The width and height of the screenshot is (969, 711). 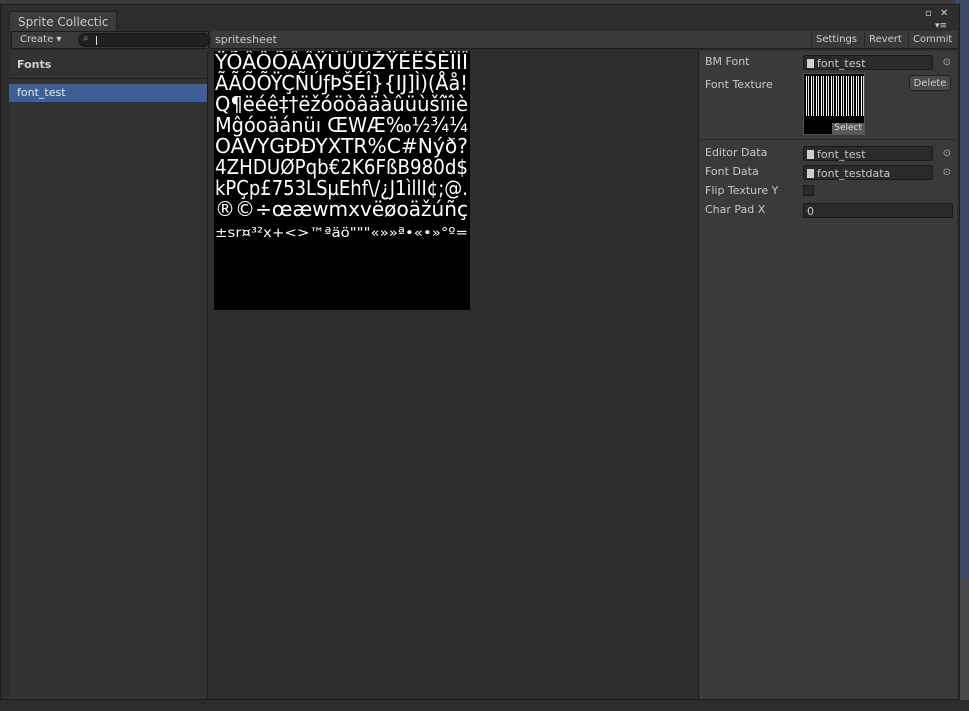 I want to click on char-pad-x-input: 0, so click(x=878, y=210).